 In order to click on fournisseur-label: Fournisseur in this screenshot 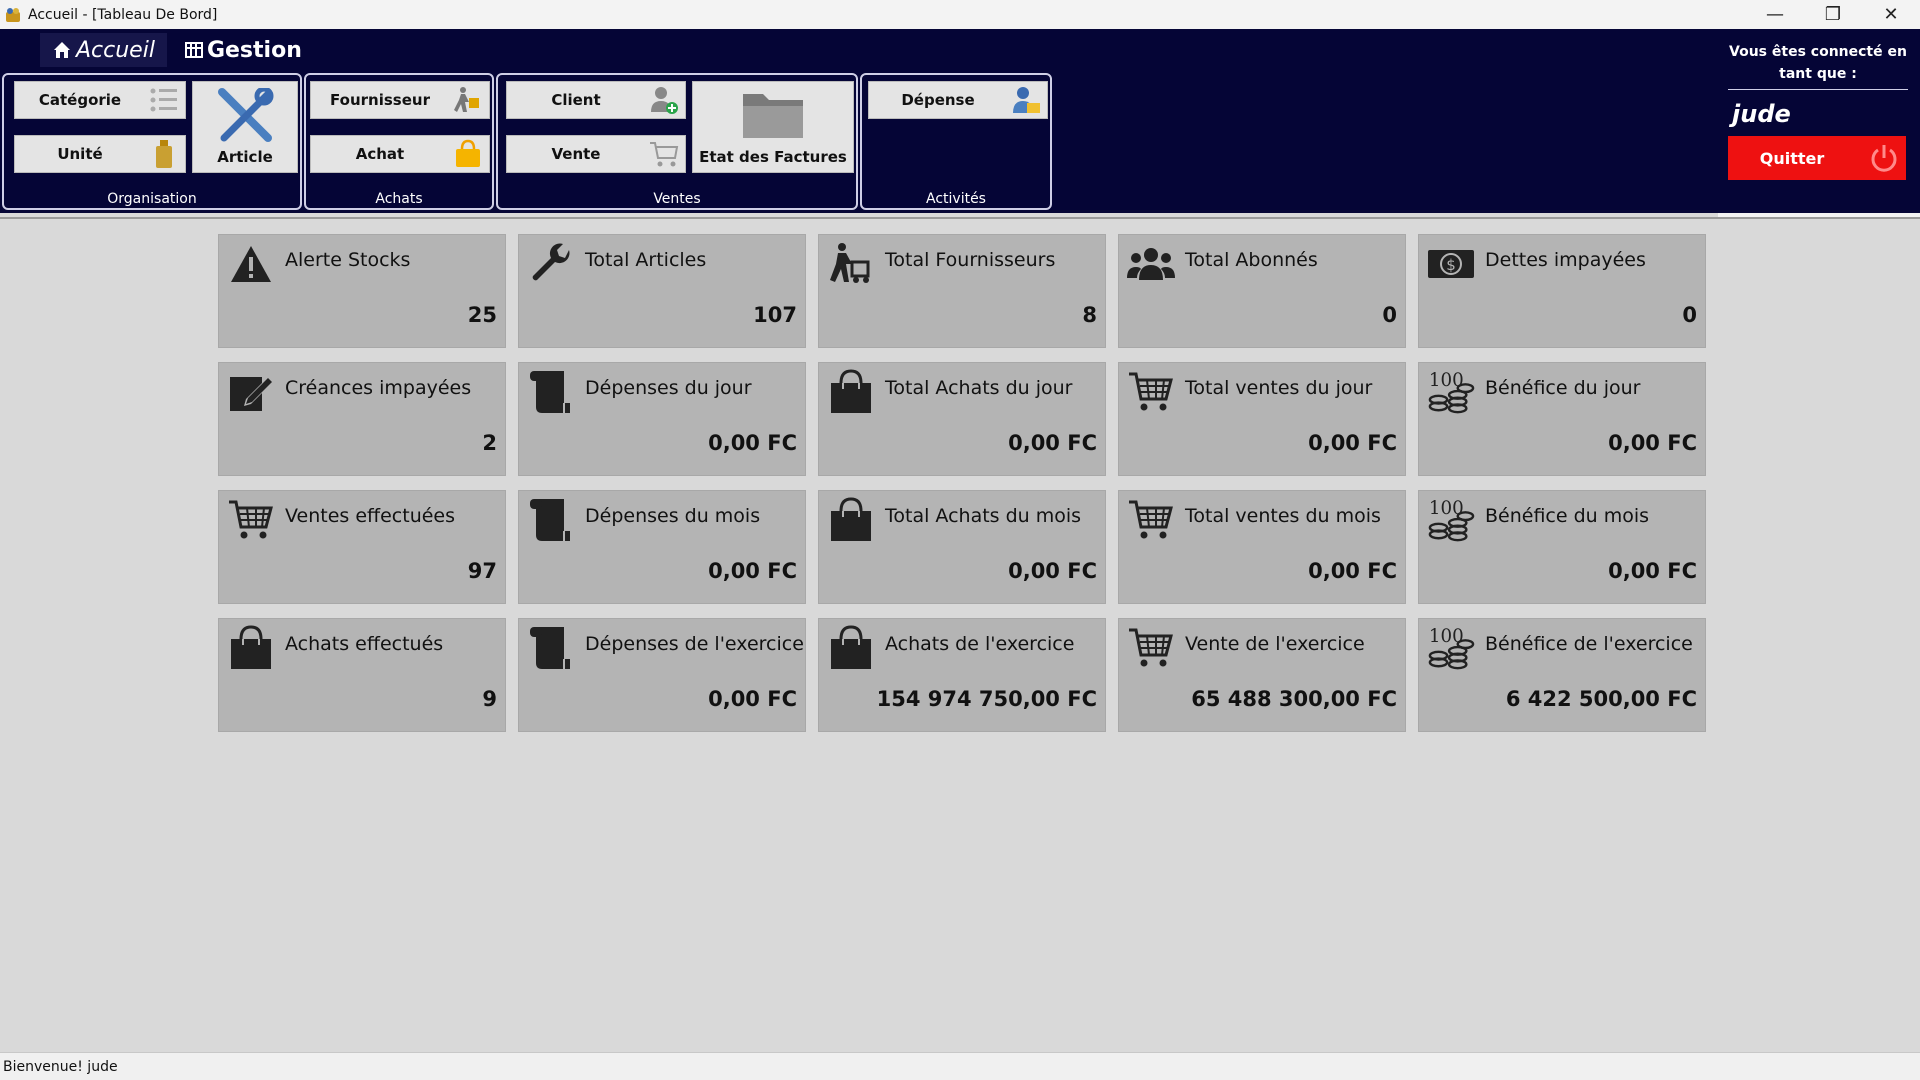, I will do `click(380, 100)`.